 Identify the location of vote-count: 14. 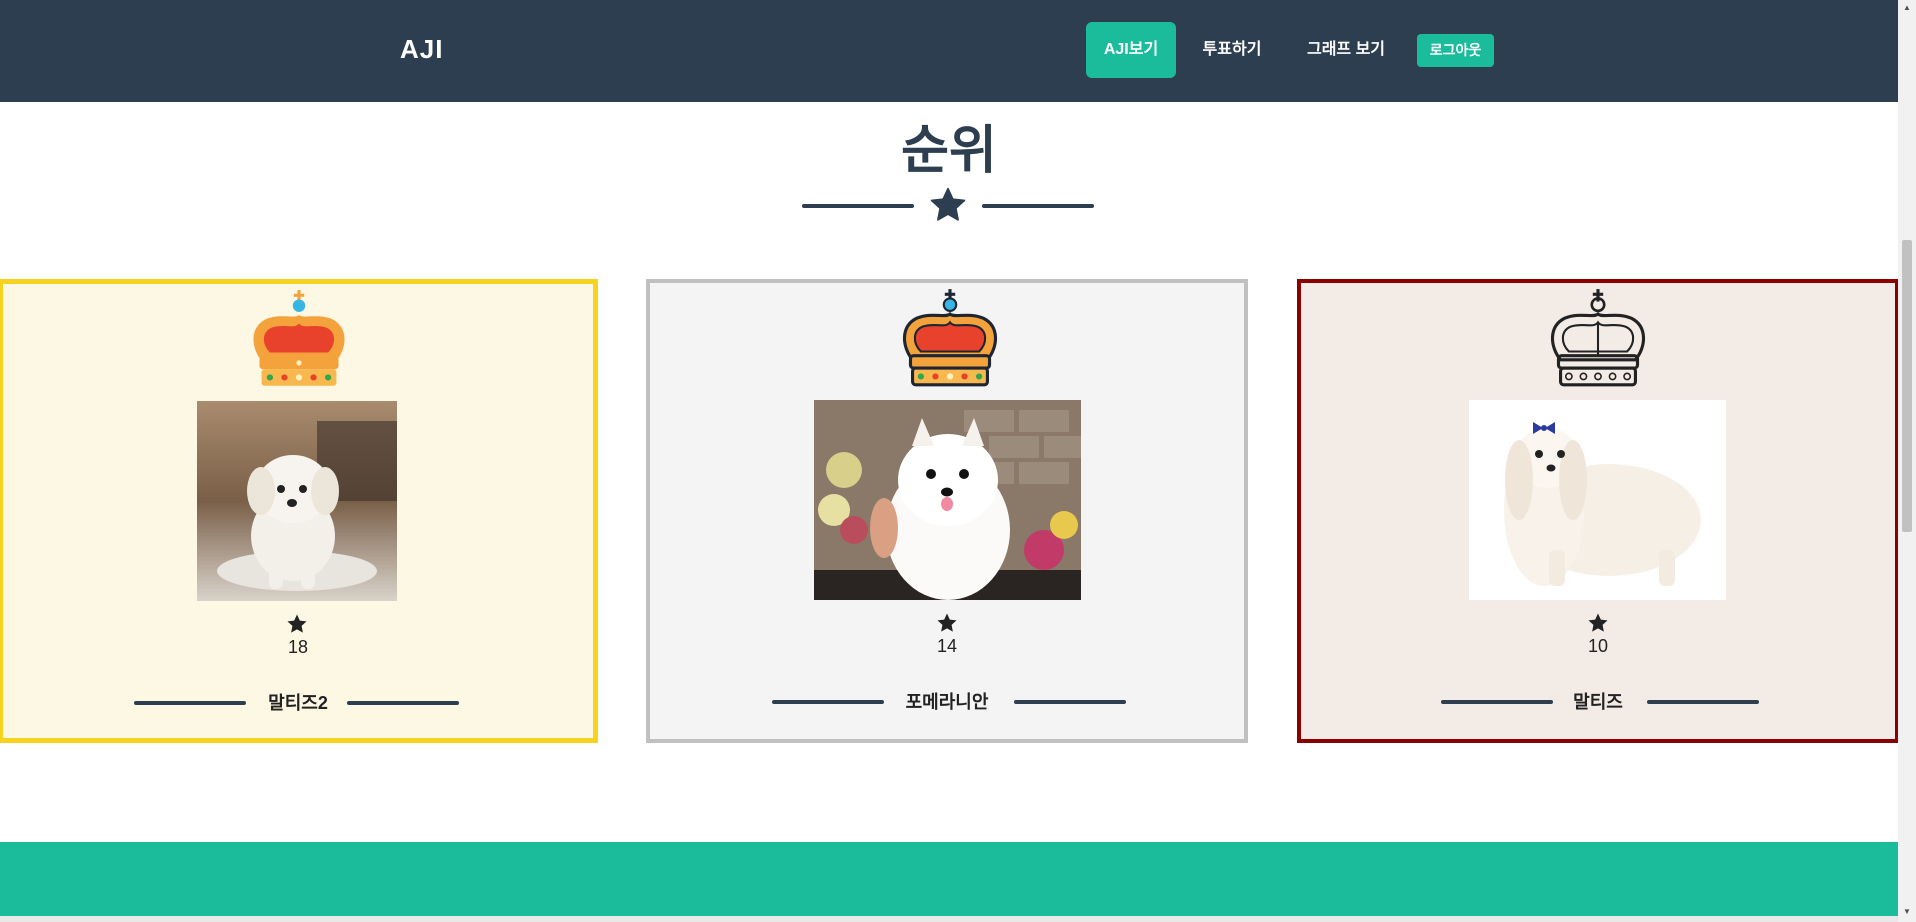
(947, 646).